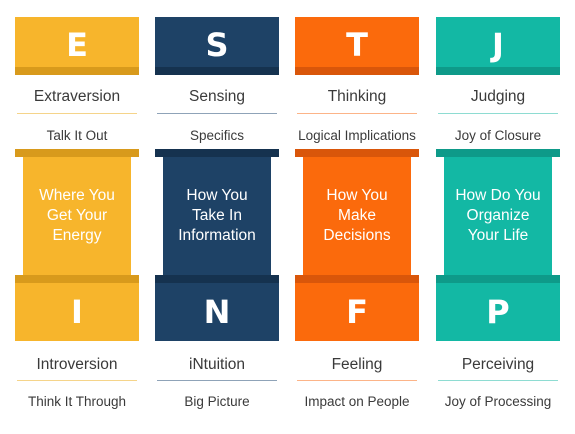 The width and height of the screenshot is (575, 434). I want to click on top-letter: S, so click(217, 44).